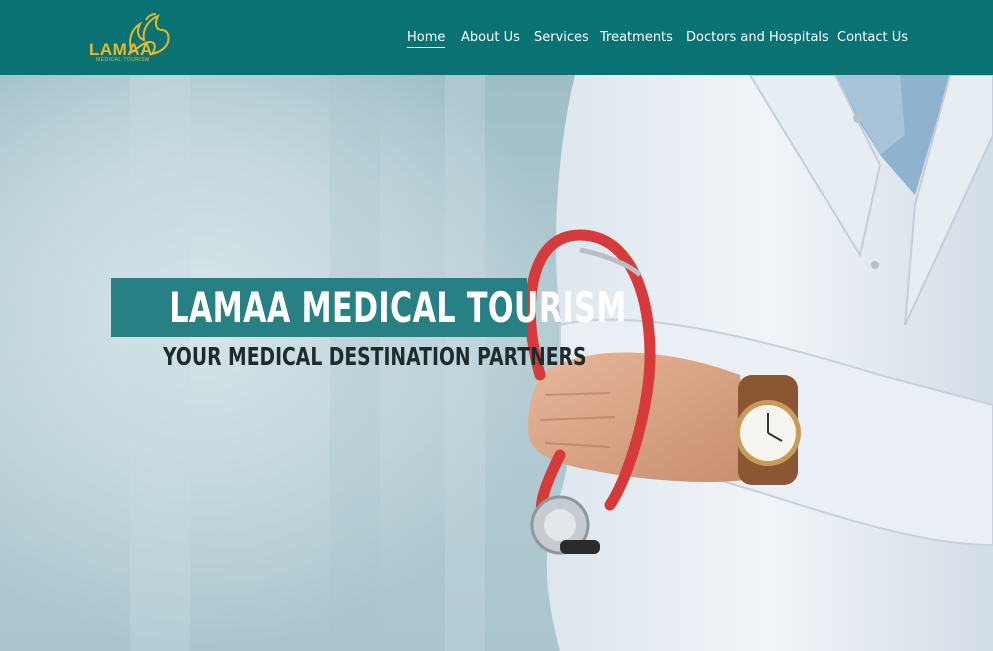 Image resolution: width=993 pixels, height=651 pixels. What do you see at coordinates (490, 38) in the screenshot?
I see `nav-about-us: About Us` at bounding box center [490, 38].